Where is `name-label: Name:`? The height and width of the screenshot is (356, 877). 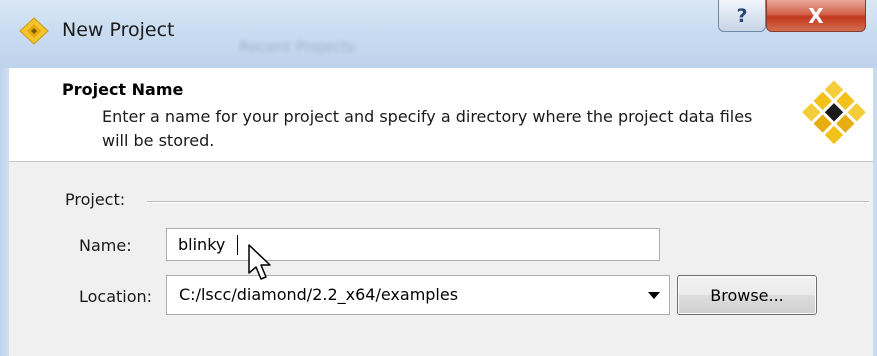 name-label: Name: is located at coordinates (105, 245).